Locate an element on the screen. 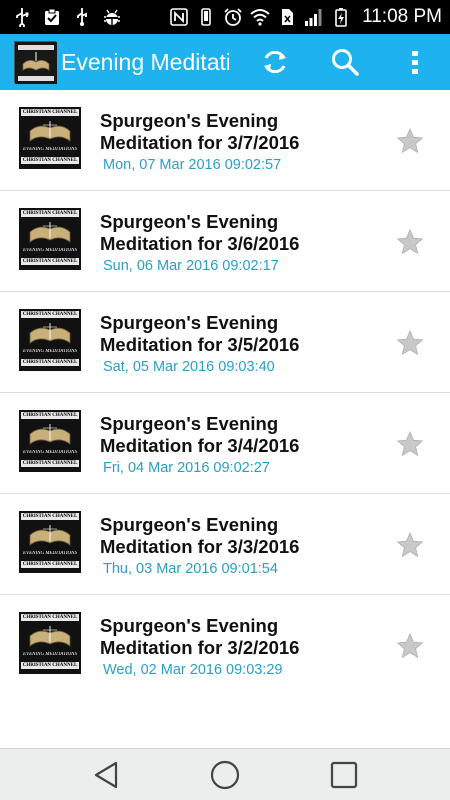 This screenshot has width=450, height=800. action-bar: Evening Meditations is located at coordinates (225, 62).